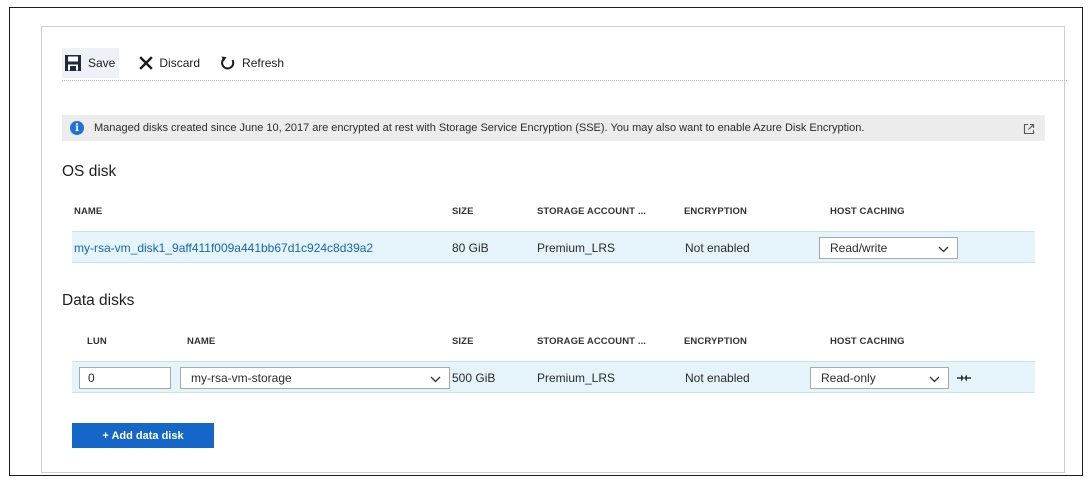 This screenshot has width=1091, height=482. I want to click on lun-value: 0, so click(91, 378).